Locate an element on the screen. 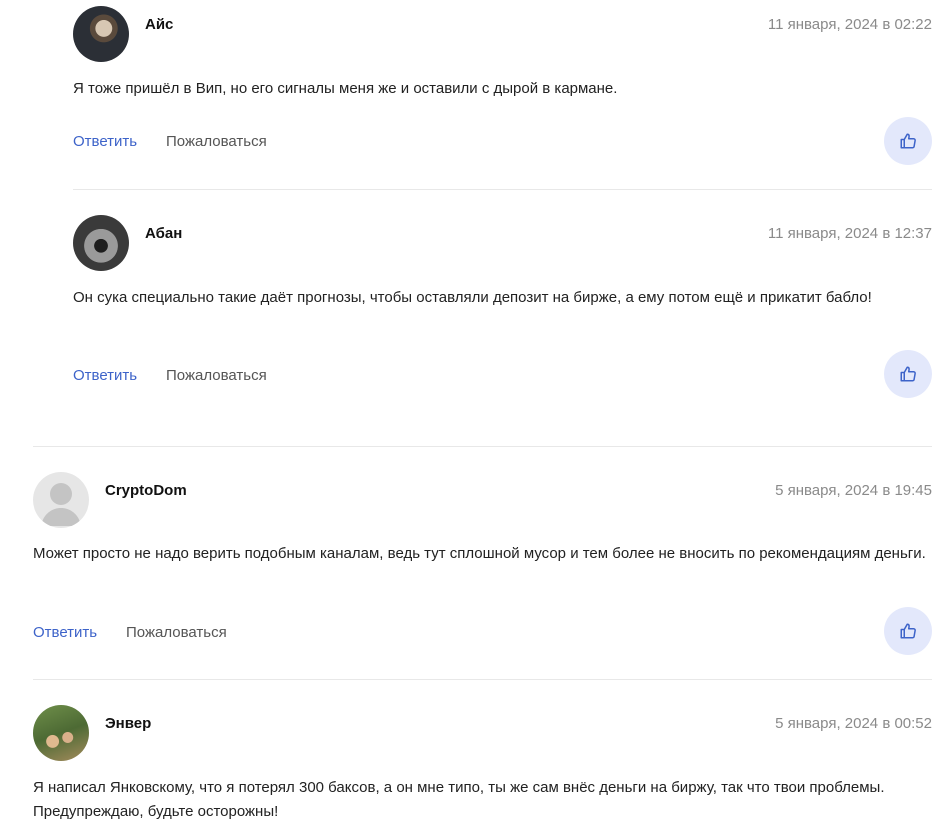 The width and height of the screenshot is (951, 836). comment-author: Энвер is located at coordinates (128, 723).